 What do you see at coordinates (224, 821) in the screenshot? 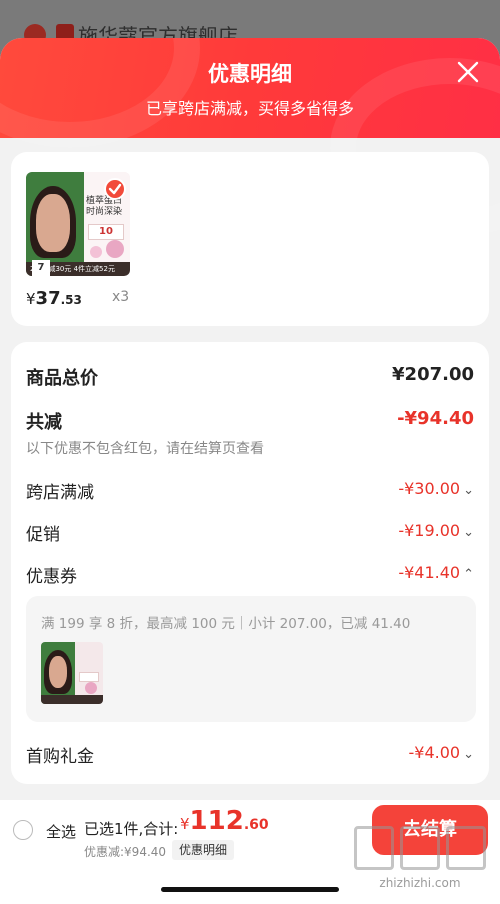
I see `total-price: ¥112.60` at bounding box center [224, 821].